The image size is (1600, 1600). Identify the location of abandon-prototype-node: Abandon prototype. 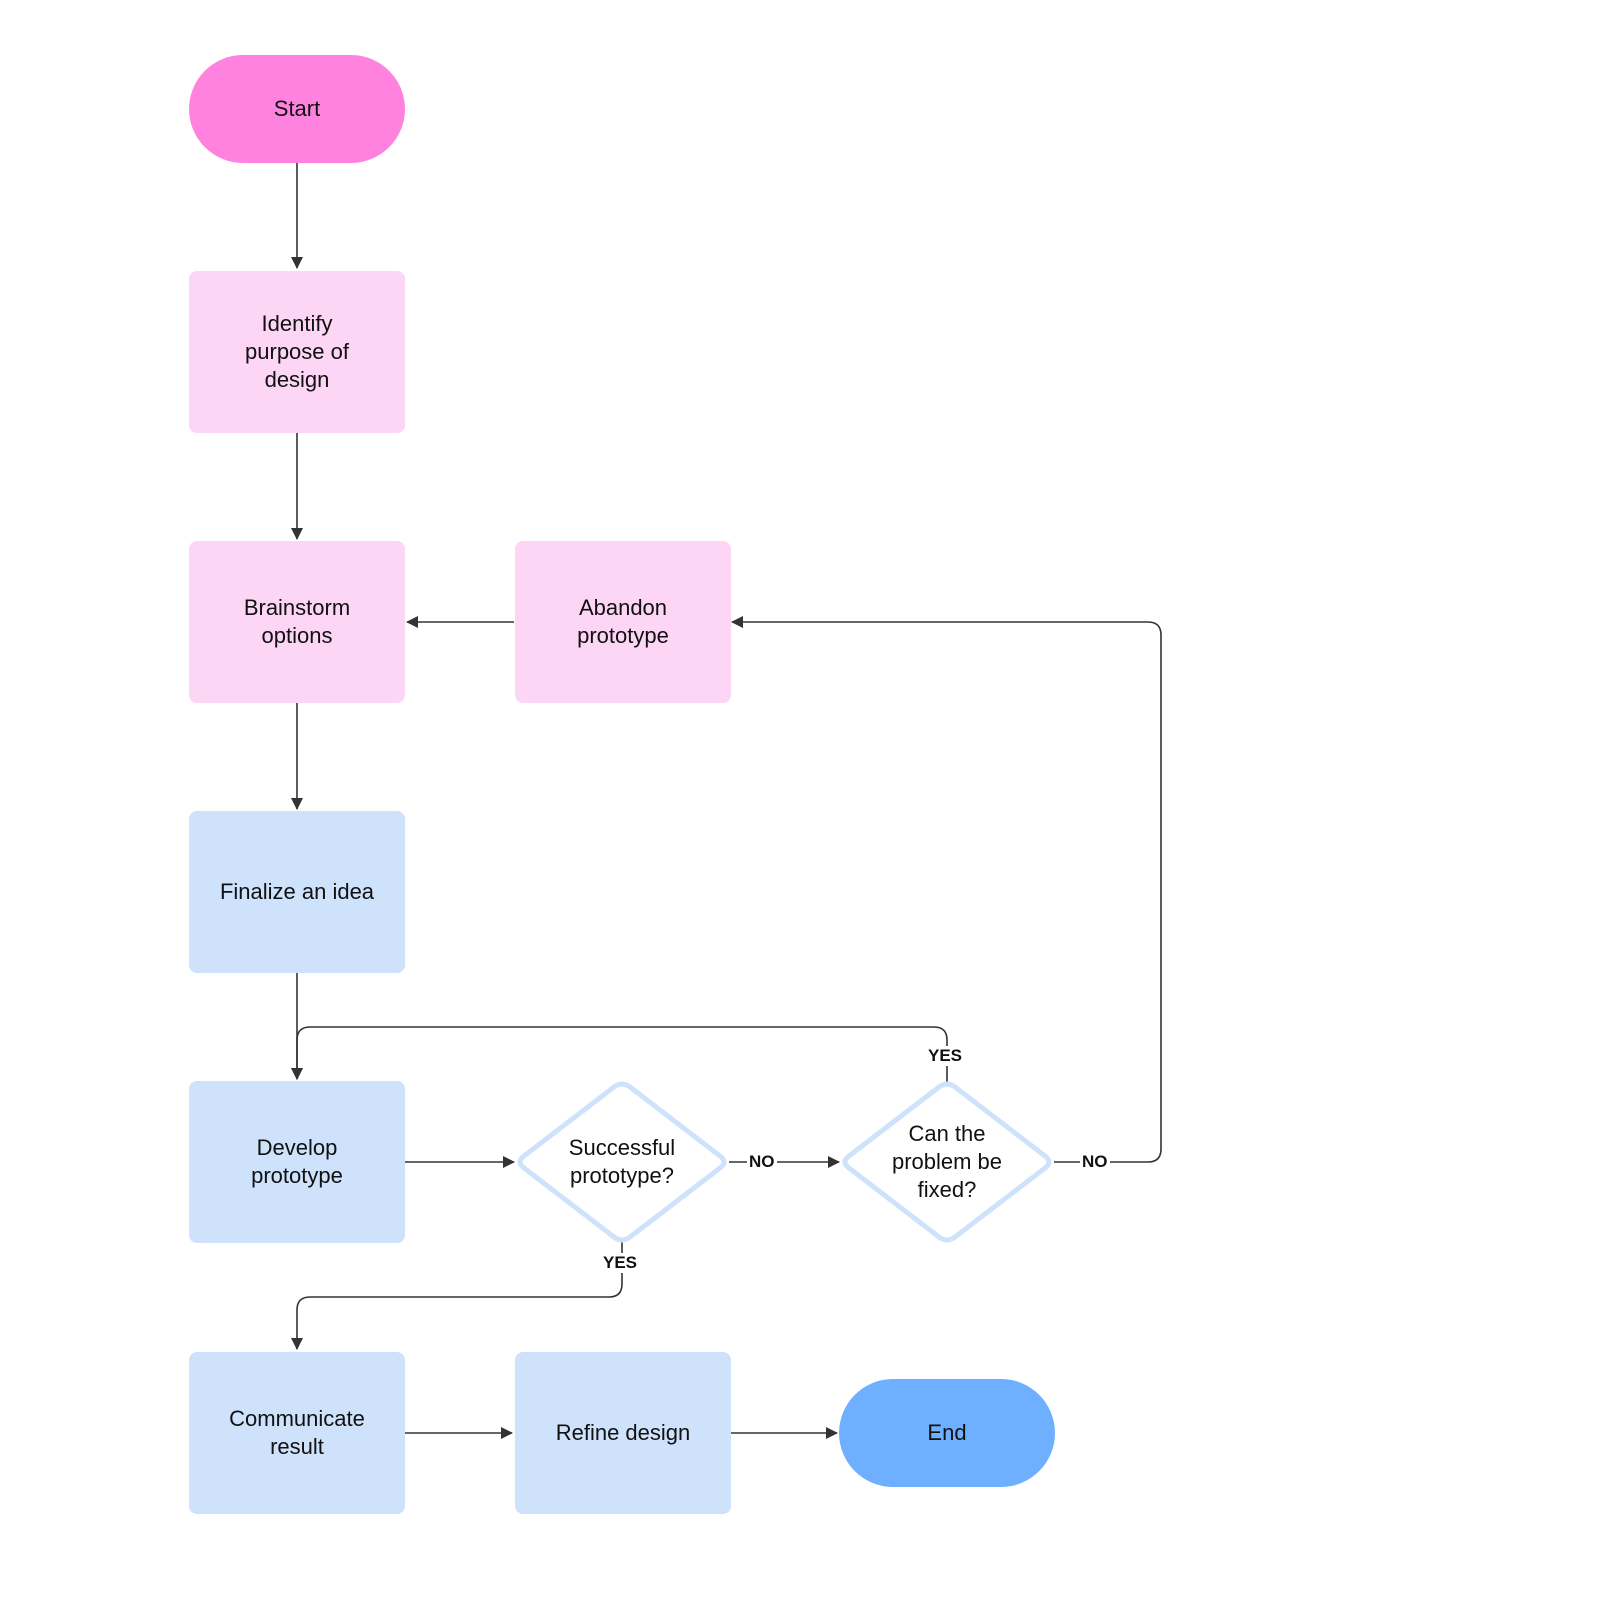
(623, 622).